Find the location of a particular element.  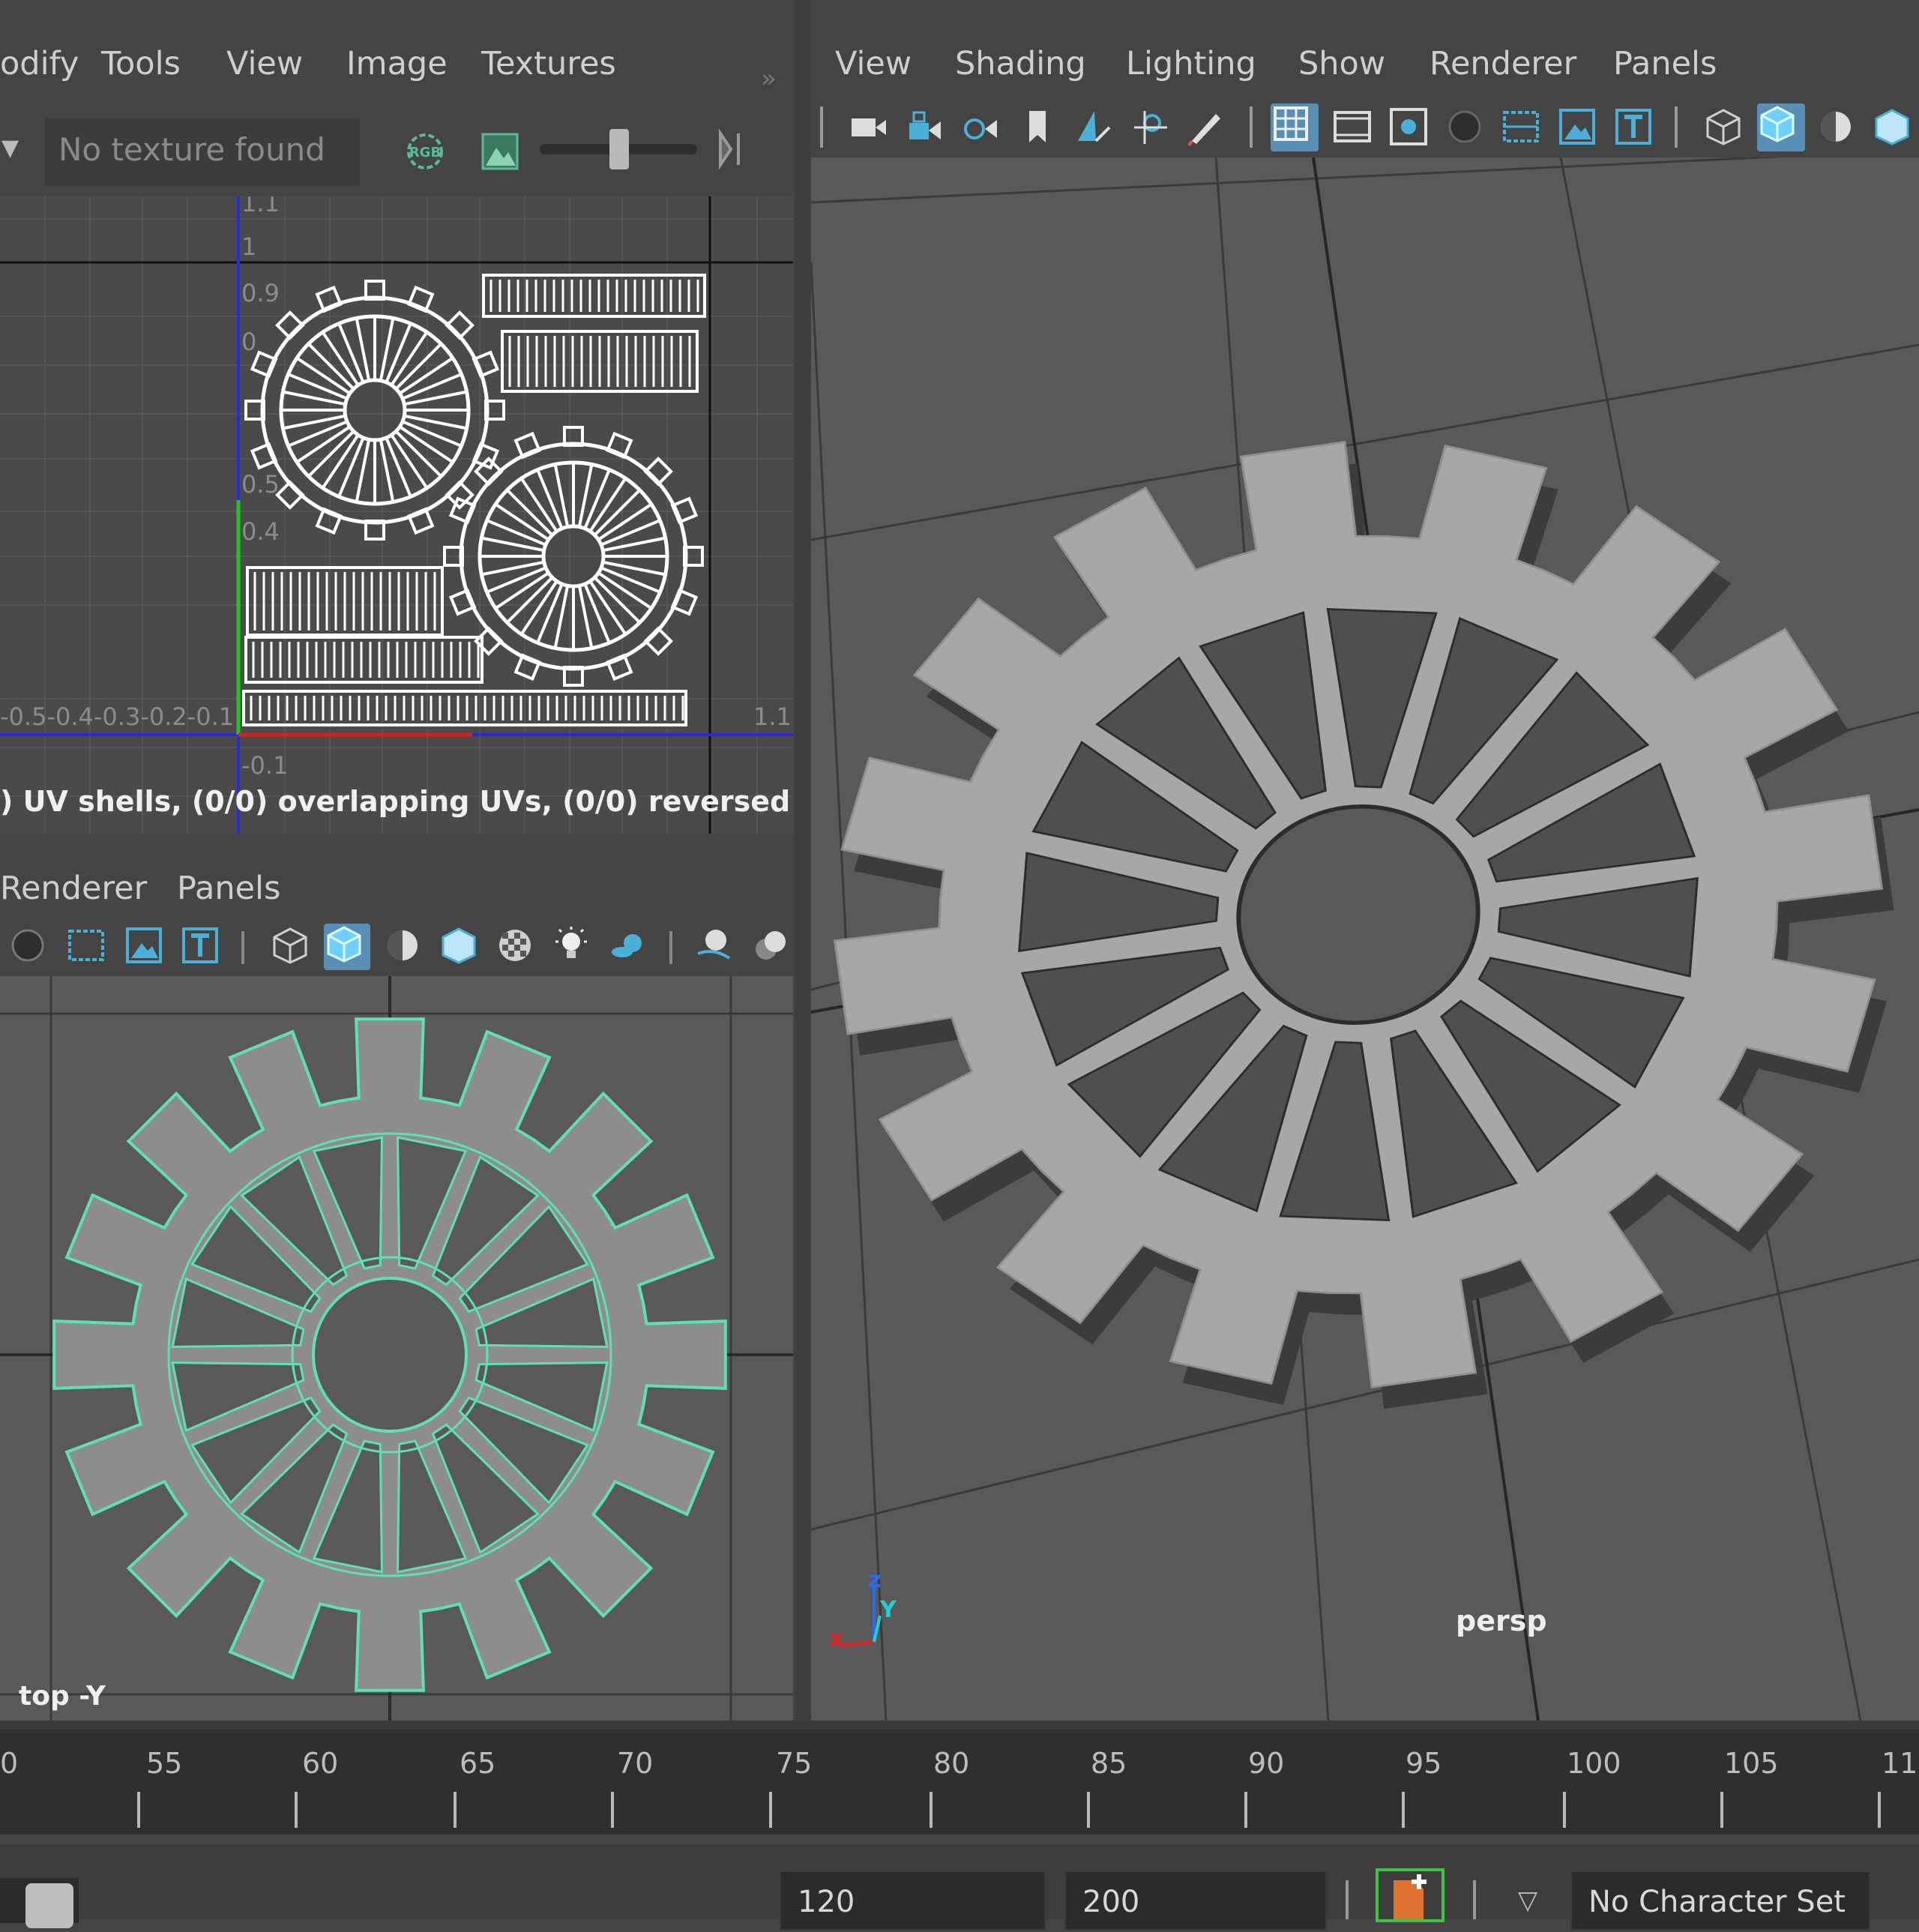

uv-tick-0-9: 0.9 is located at coordinates (260, 293).